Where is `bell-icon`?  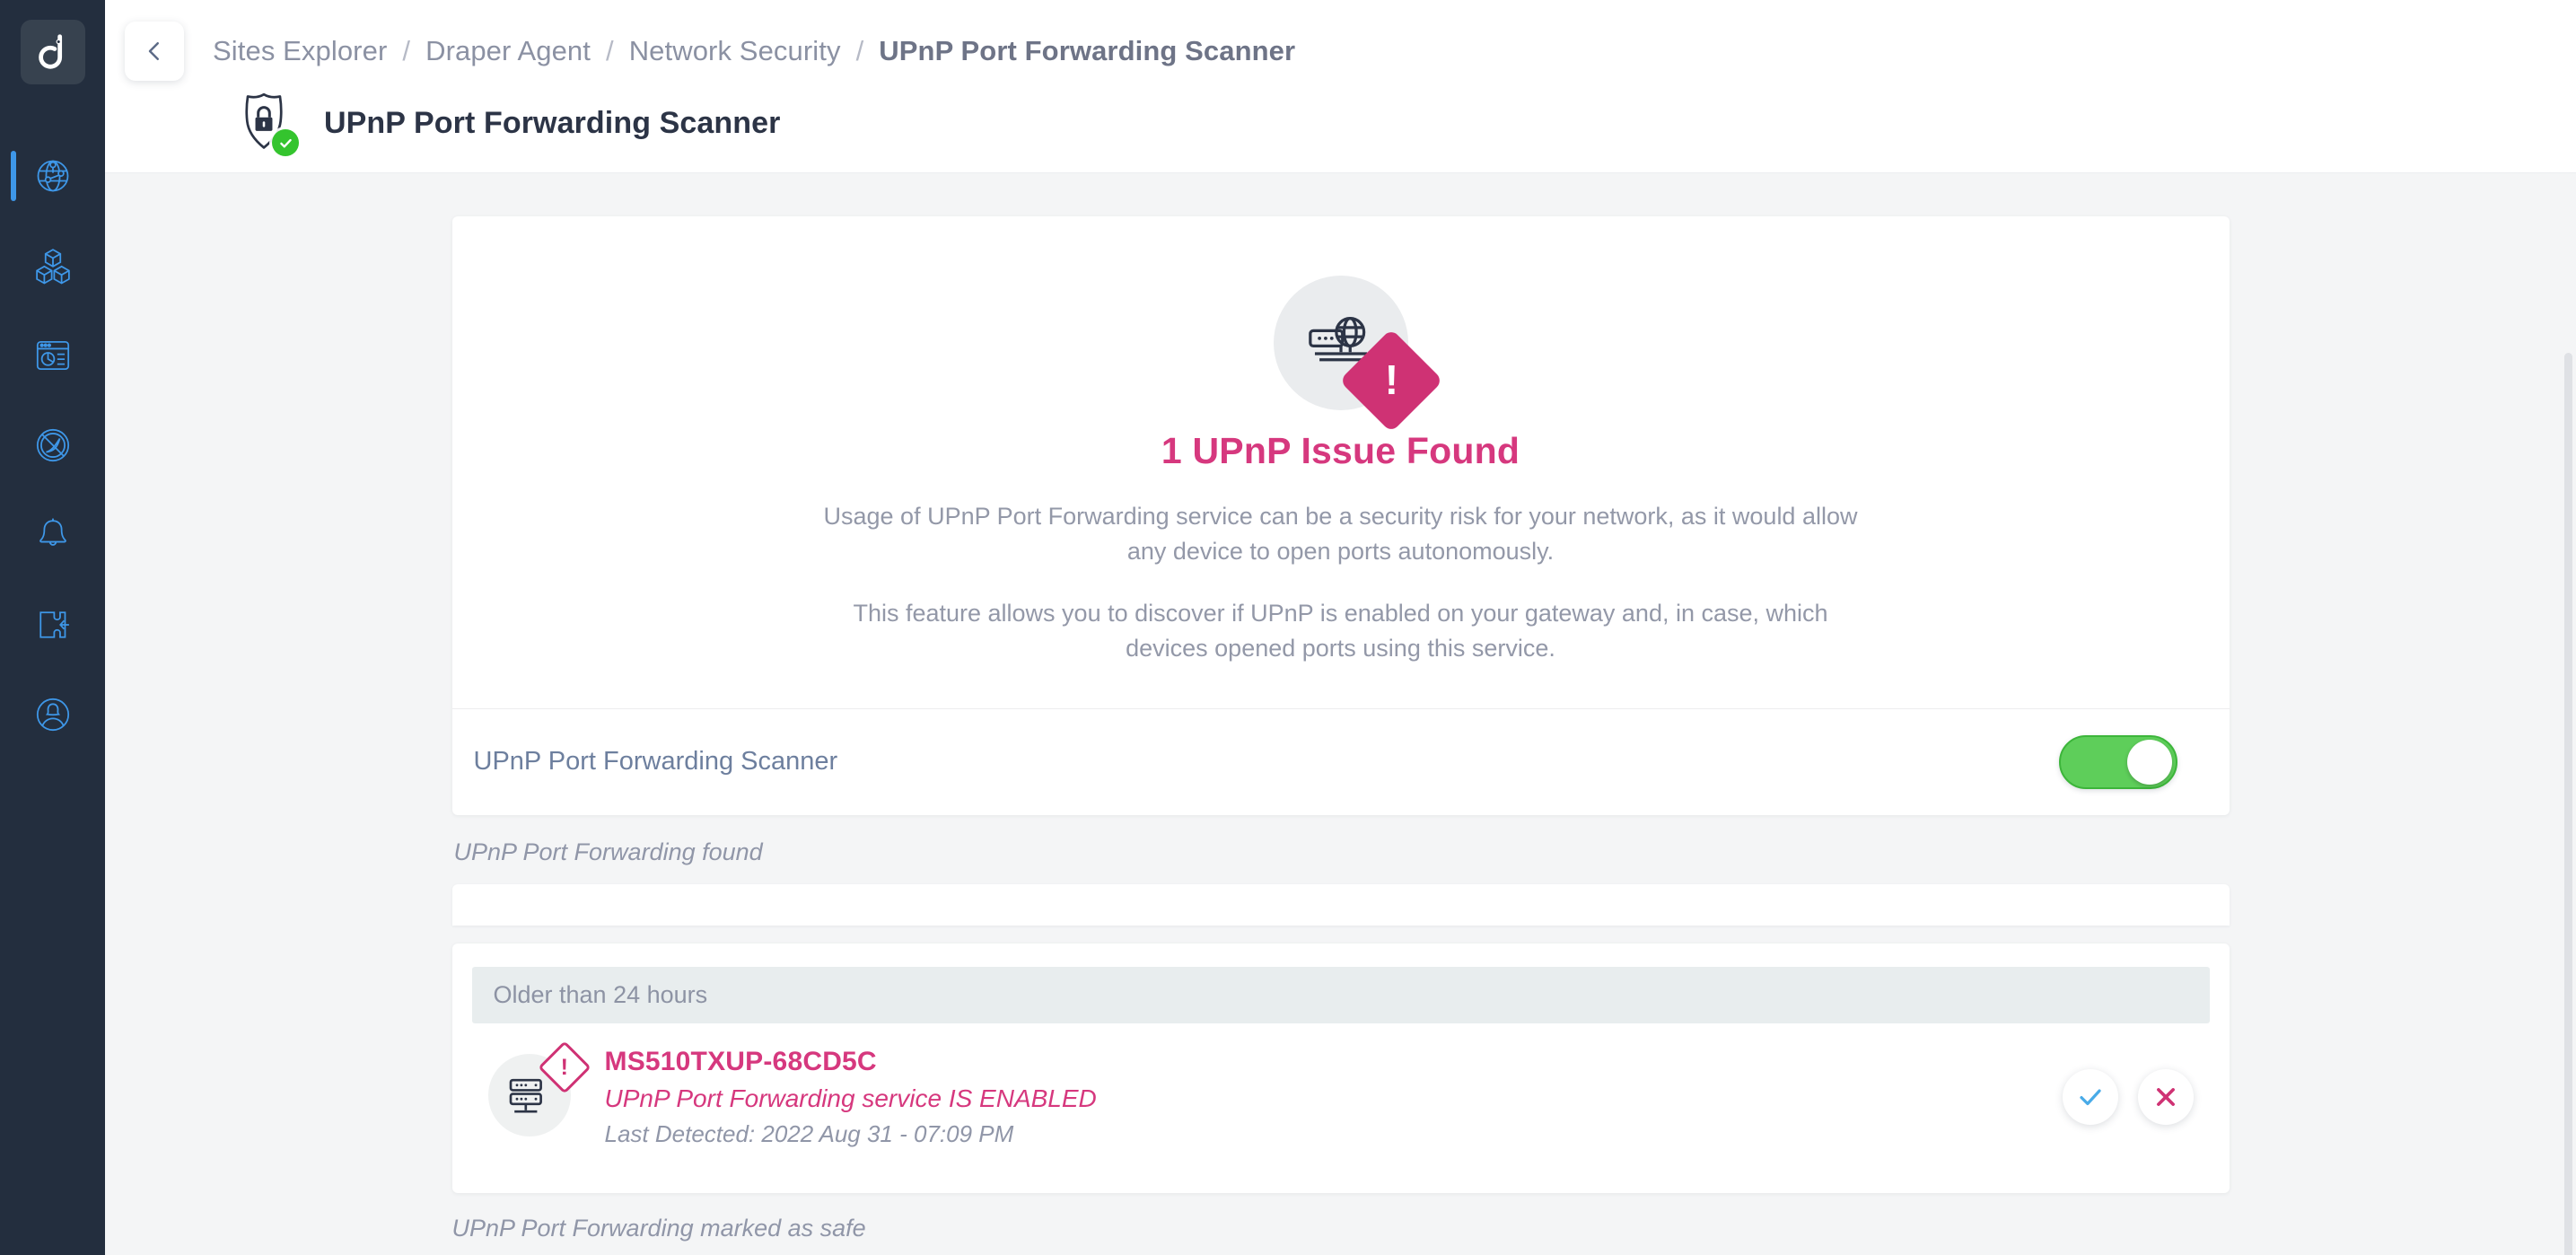
bell-icon is located at coordinates (52, 532).